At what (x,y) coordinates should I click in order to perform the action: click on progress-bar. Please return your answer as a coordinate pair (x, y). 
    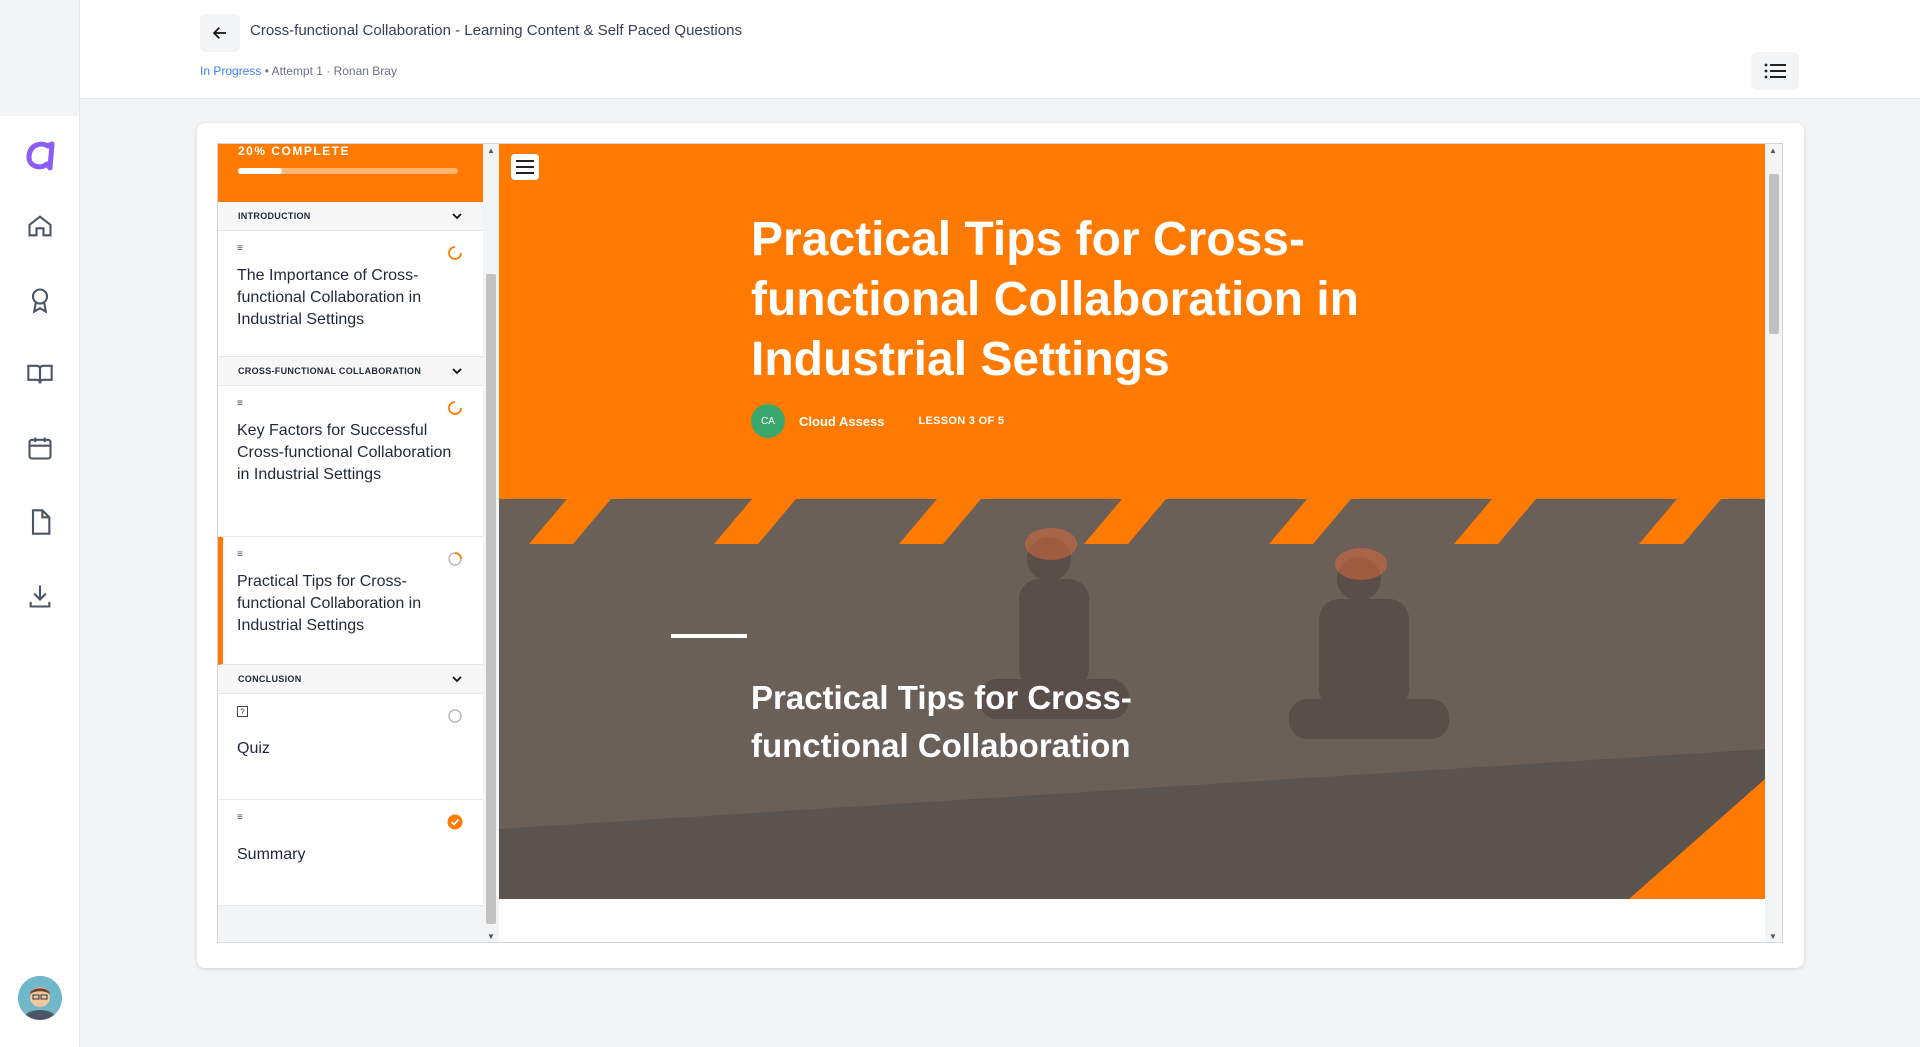
    Looking at the image, I should click on (348, 171).